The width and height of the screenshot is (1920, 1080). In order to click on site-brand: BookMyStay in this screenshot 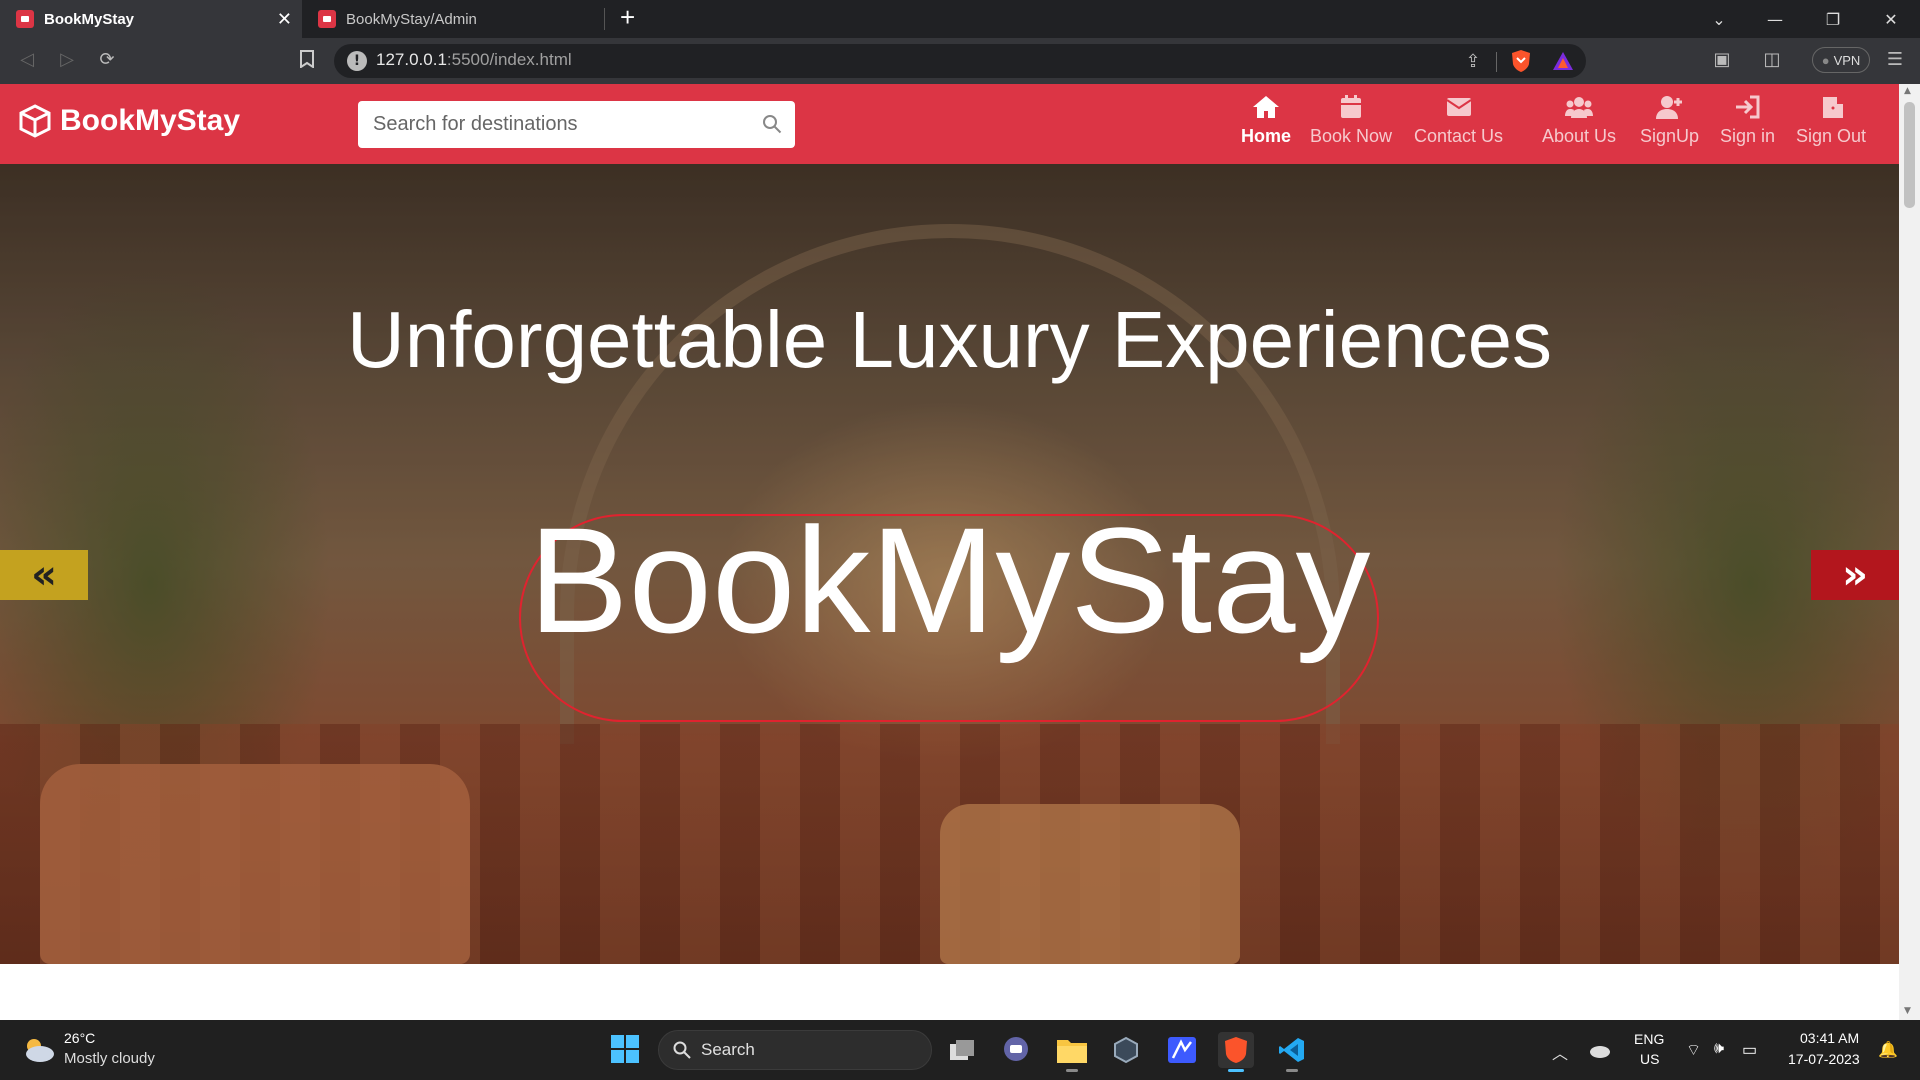, I will do `click(129, 121)`.